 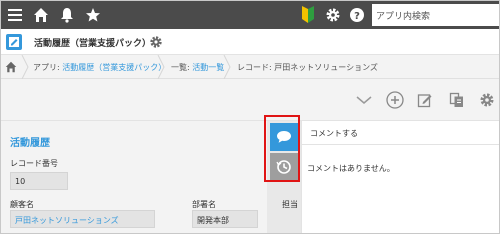 I want to click on top-nav-bar: ? アプリ内検索, so click(x=250, y=15).